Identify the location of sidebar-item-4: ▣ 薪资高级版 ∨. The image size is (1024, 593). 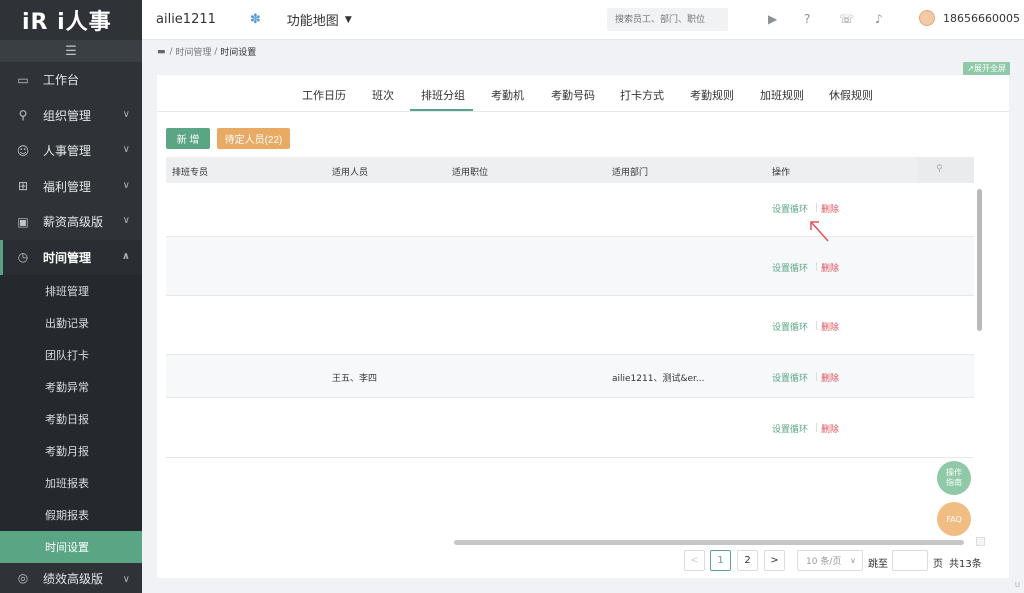
(71, 222).